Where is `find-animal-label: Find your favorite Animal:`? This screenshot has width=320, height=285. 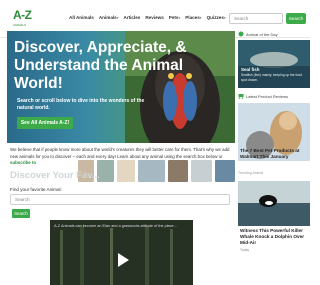 find-animal-label: Find your favorite Animal: is located at coordinates (36, 189).